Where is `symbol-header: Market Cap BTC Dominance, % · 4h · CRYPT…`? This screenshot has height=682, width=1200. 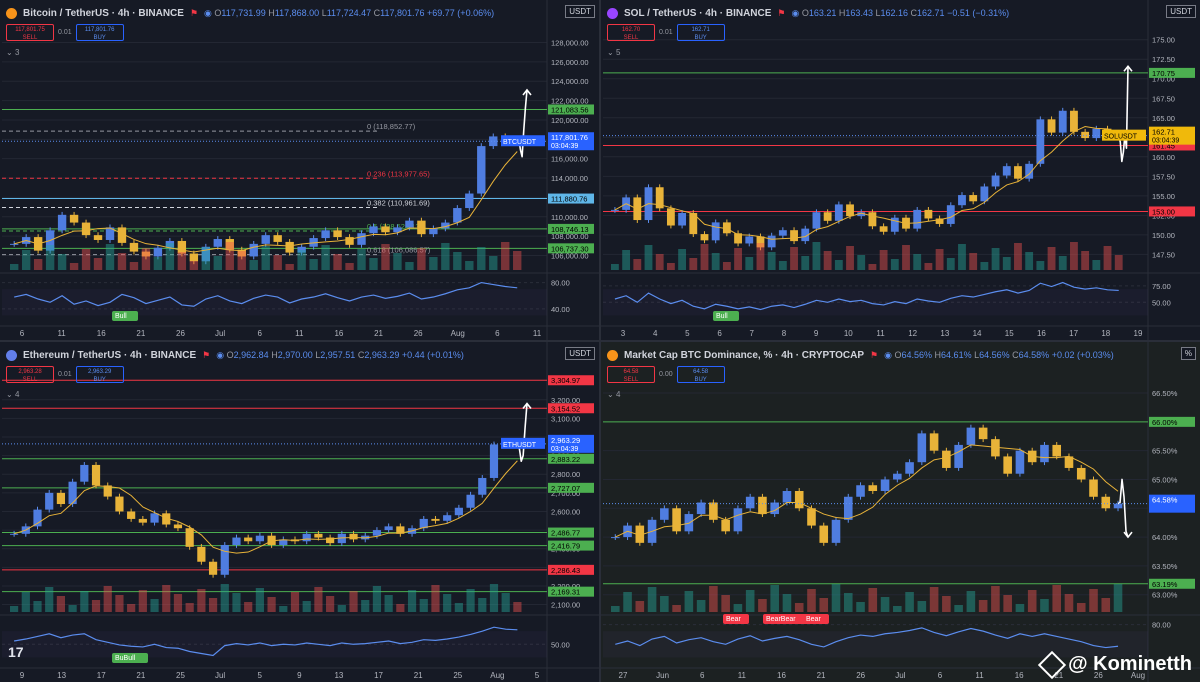 symbol-header: Market Cap BTC Dominance, % · 4h · CRYPT… is located at coordinates (860, 355).